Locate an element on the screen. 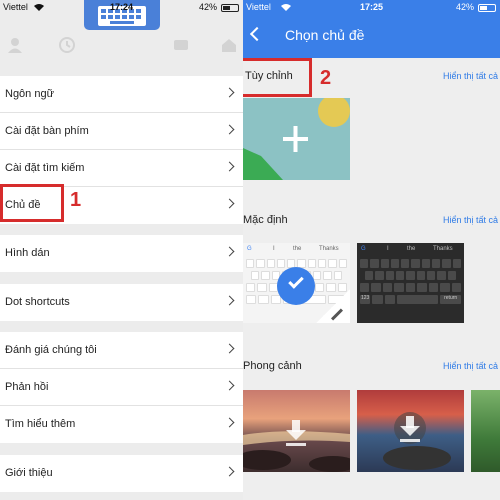  menu-item-label: Phản hồi is located at coordinates (27, 387).